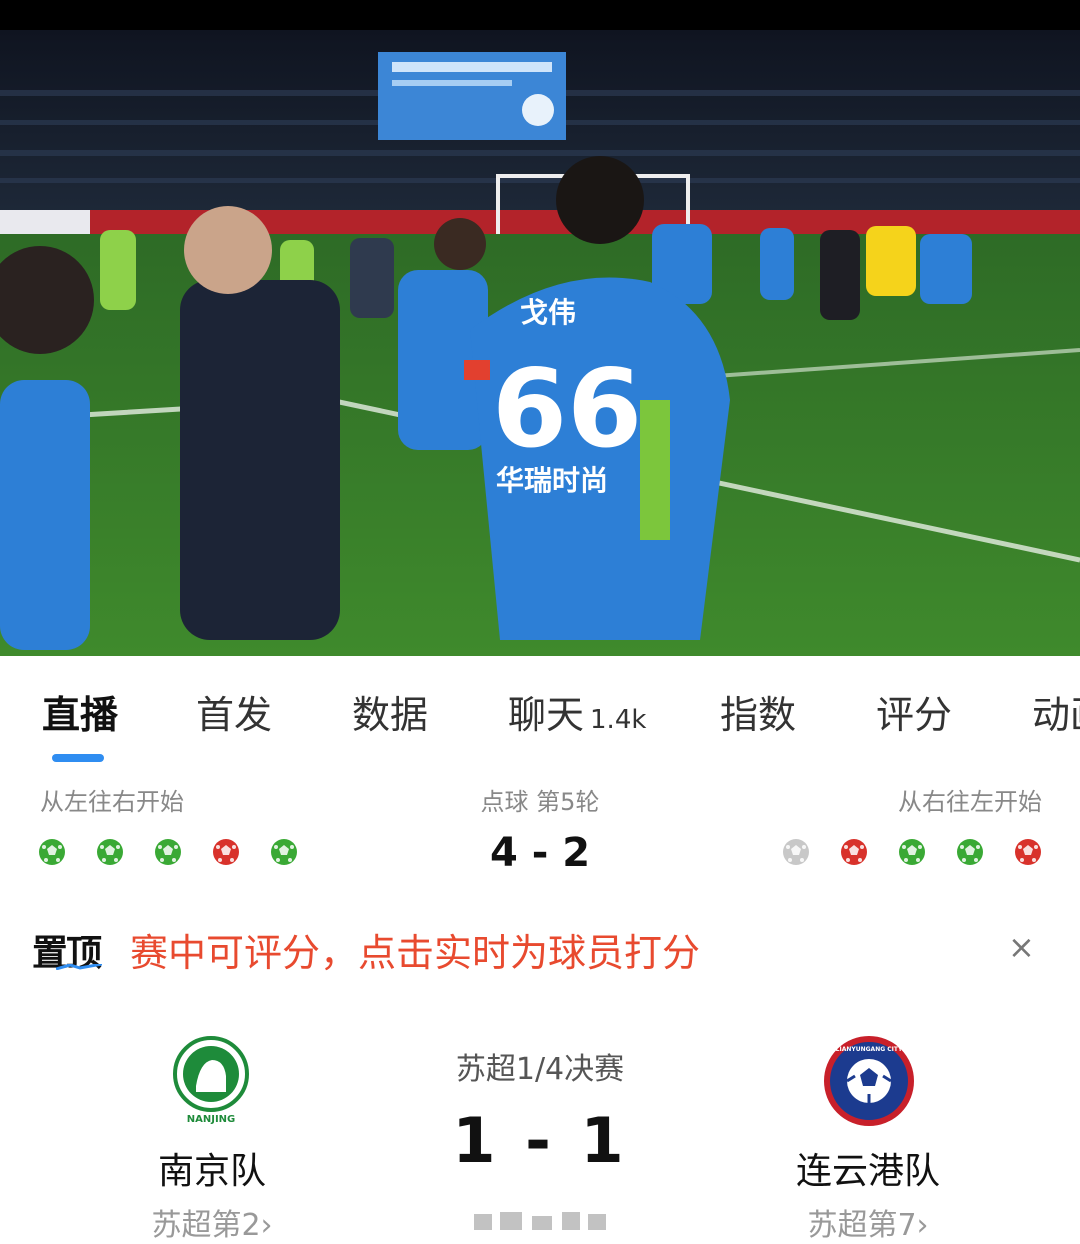 The image size is (1080, 1244). I want to click on tab-odds: 指数, so click(758, 711).